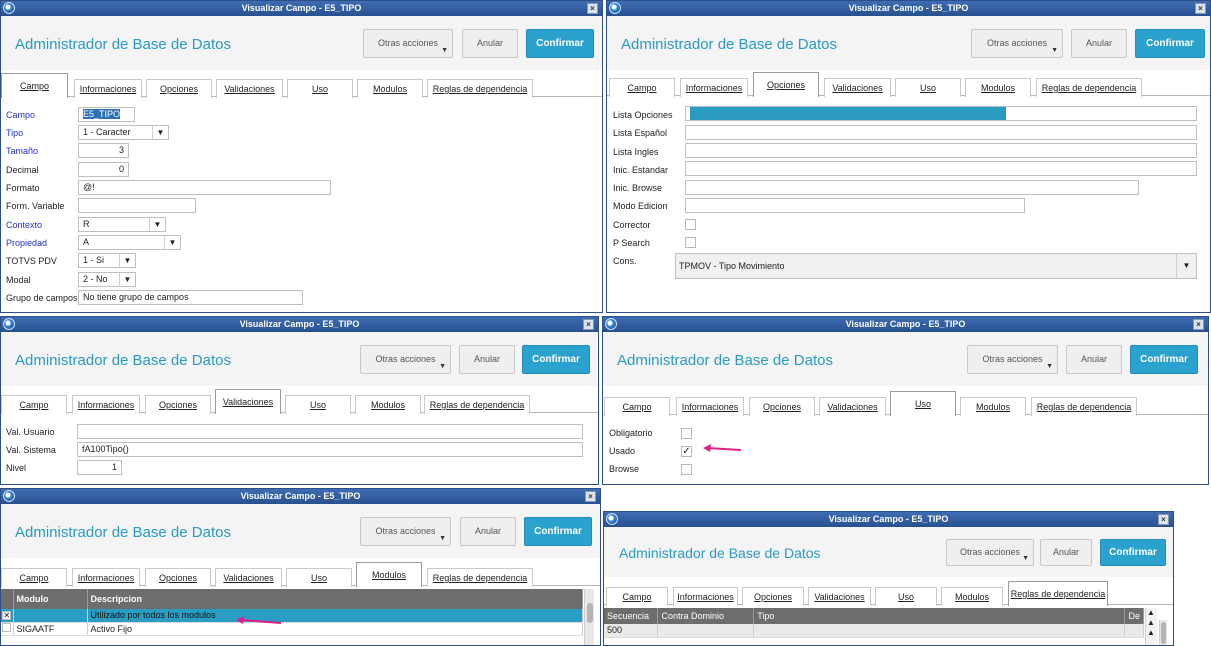 This screenshot has width=1211, height=646. I want to click on browse-checkbox, so click(686, 469).